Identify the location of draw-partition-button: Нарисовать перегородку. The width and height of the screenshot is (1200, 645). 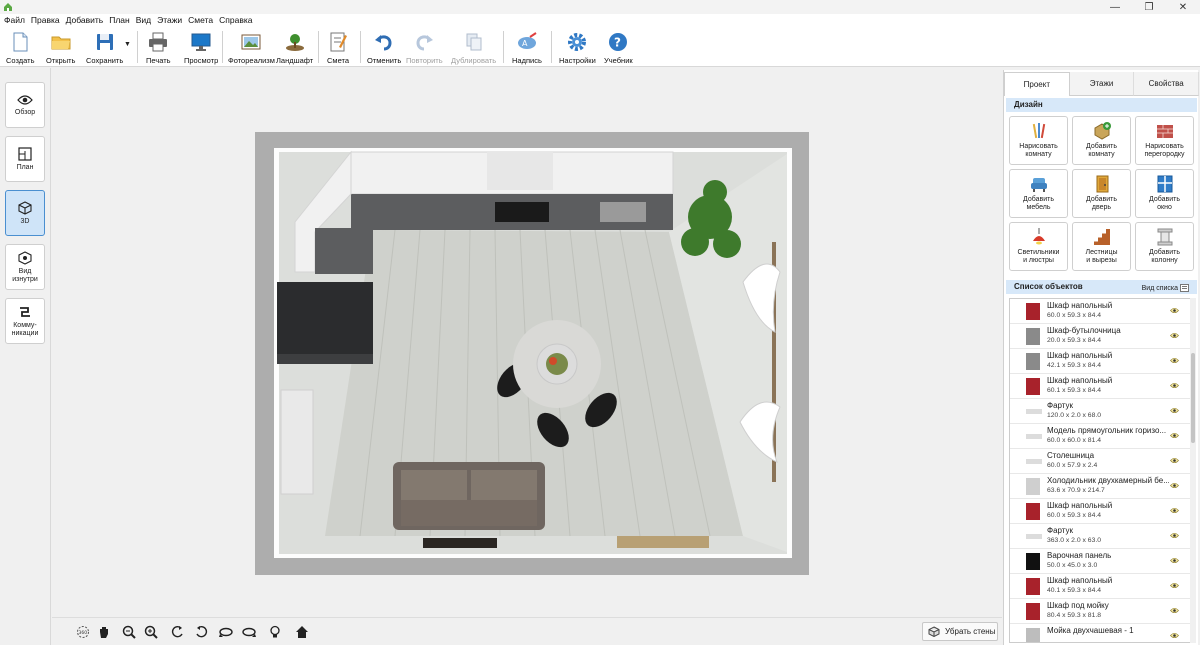
(1164, 140).